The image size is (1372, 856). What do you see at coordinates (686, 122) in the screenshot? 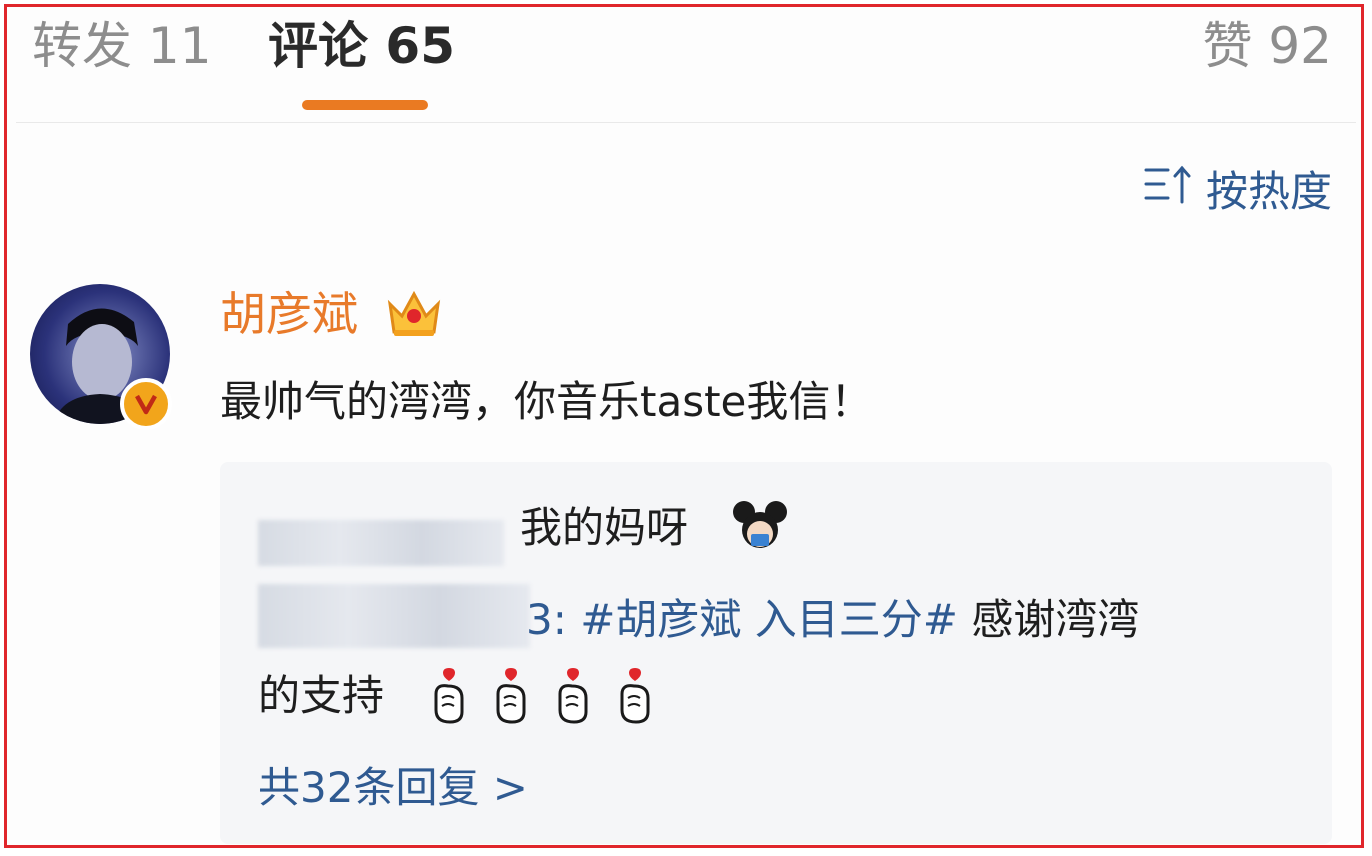
I see `tab-divider` at bounding box center [686, 122].